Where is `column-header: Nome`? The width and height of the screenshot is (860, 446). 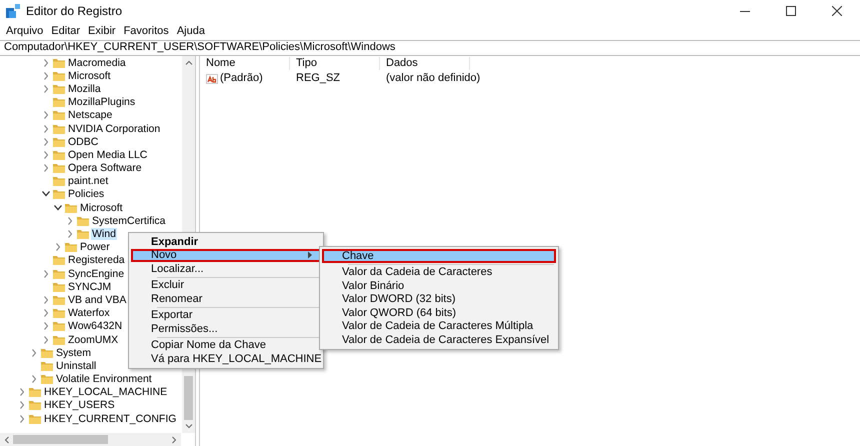 column-header: Nome is located at coordinates (245, 63).